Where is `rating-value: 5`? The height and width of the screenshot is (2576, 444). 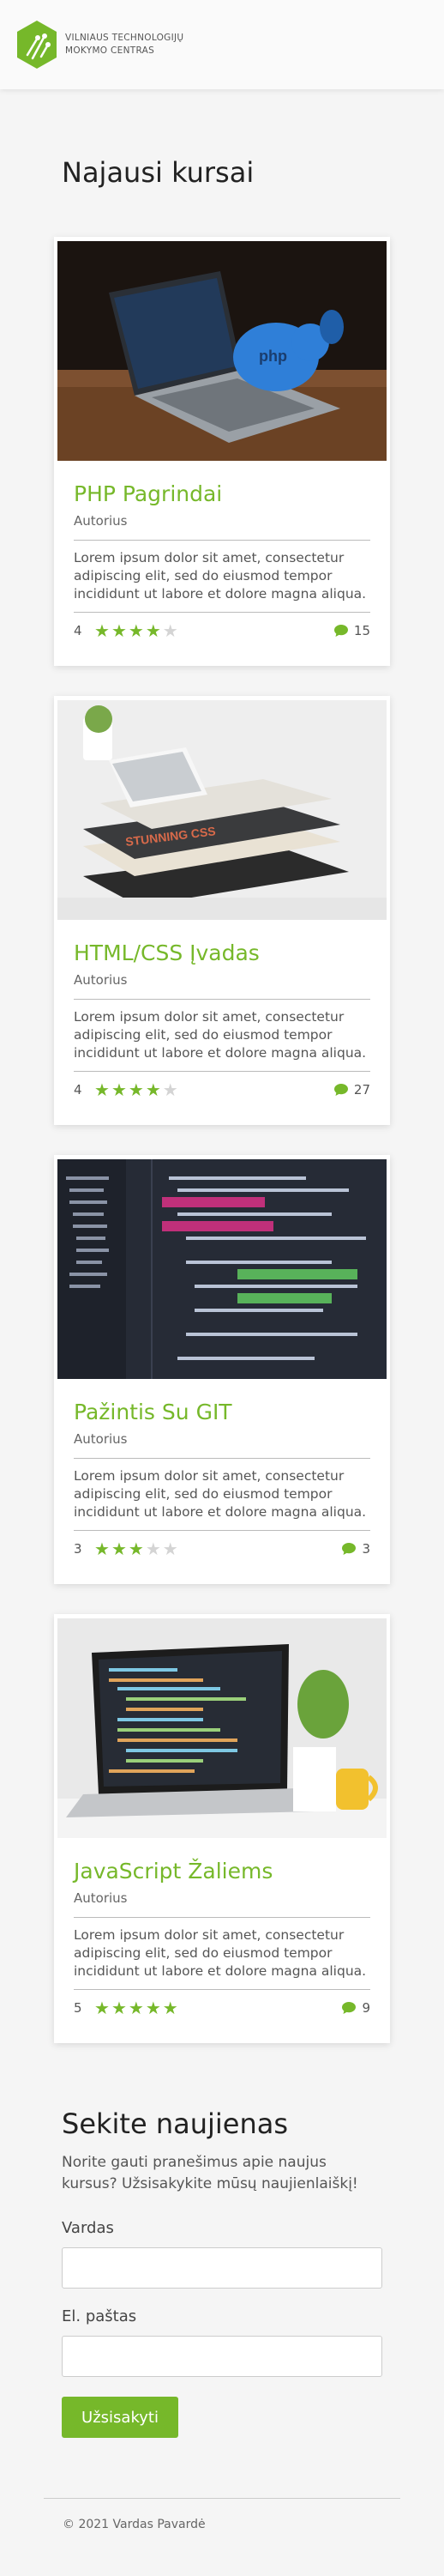
rating-value: 5 is located at coordinates (78, 2008).